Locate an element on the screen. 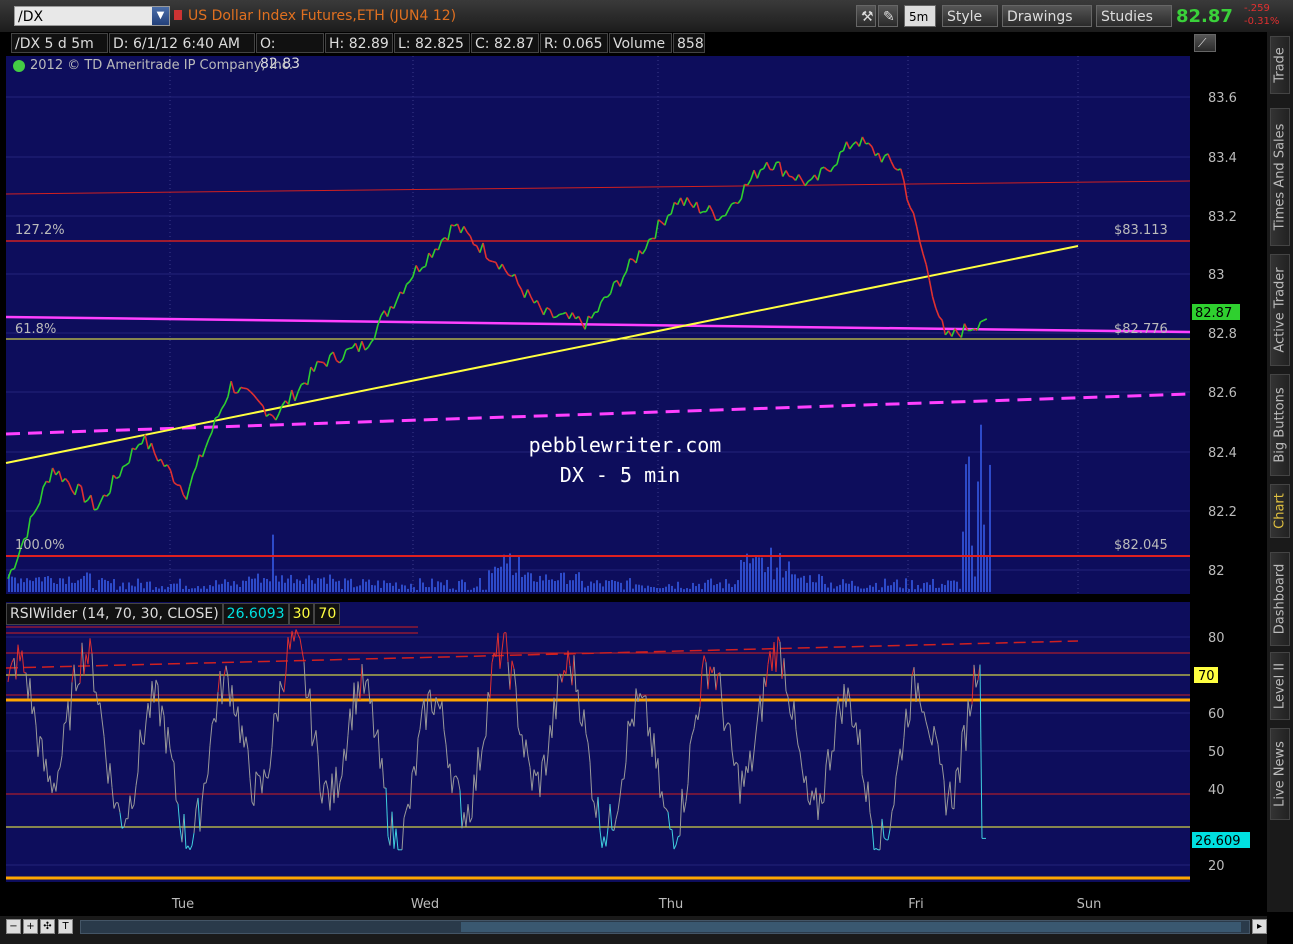 This screenshot has height=944, width=1293. tab-trade: Trade is located at coordinates (1280, 65).